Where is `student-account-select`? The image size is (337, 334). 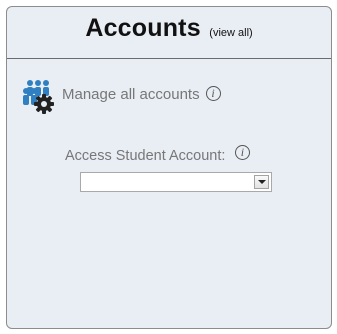
student-account-select is located at coordinates (176, 182).